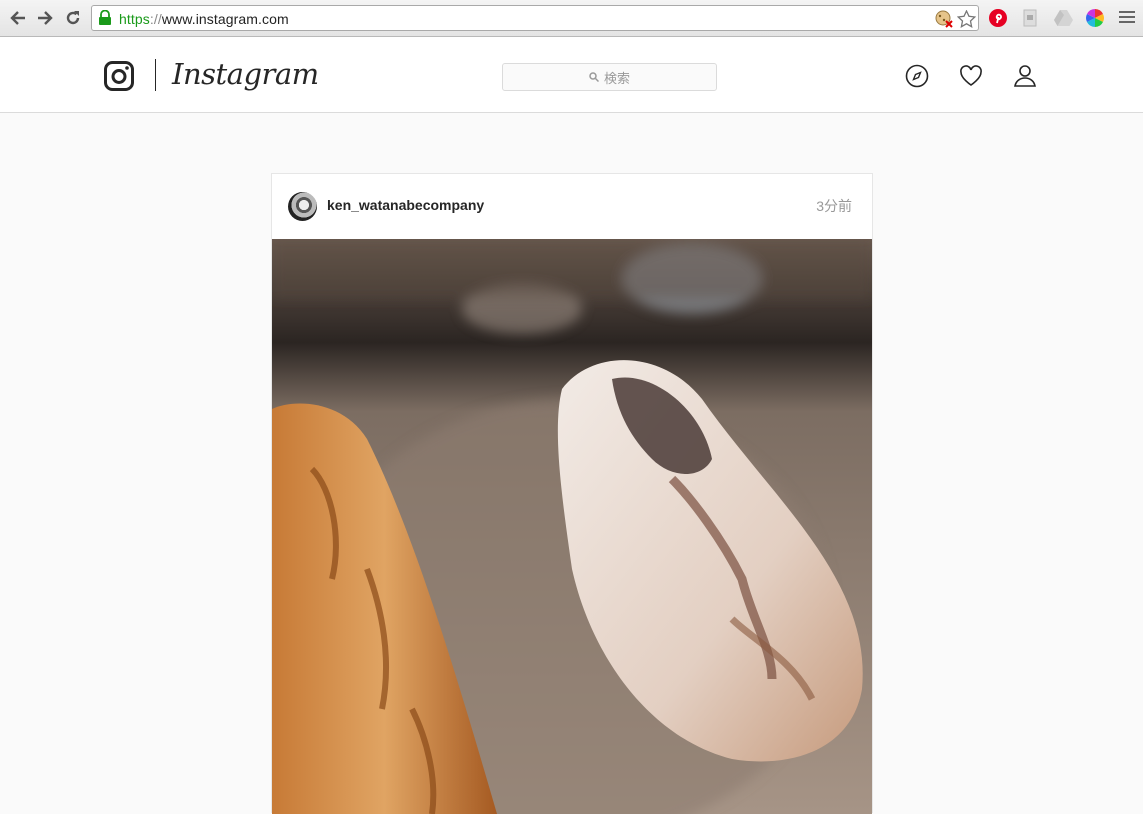 The image size is (1143, 814). I want to click on browser-toolbar: https://www.instagram.com, so click(571, 18).